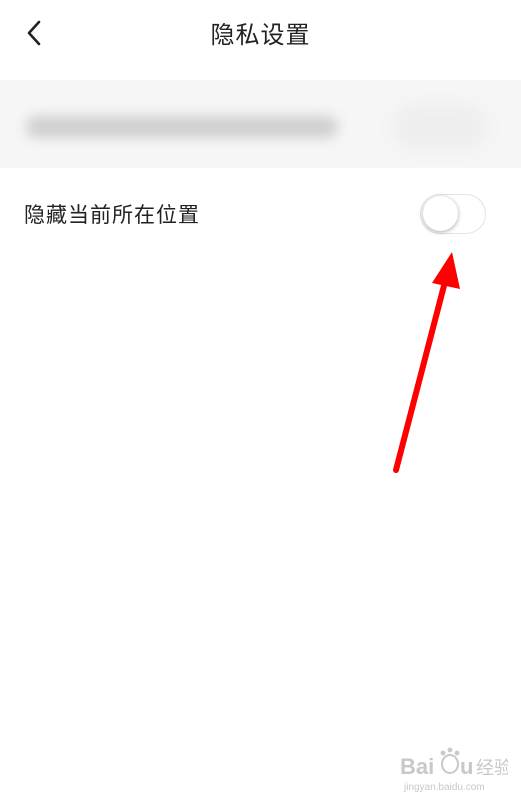  I want to click on svg-text: 经验, so click(492, 768).